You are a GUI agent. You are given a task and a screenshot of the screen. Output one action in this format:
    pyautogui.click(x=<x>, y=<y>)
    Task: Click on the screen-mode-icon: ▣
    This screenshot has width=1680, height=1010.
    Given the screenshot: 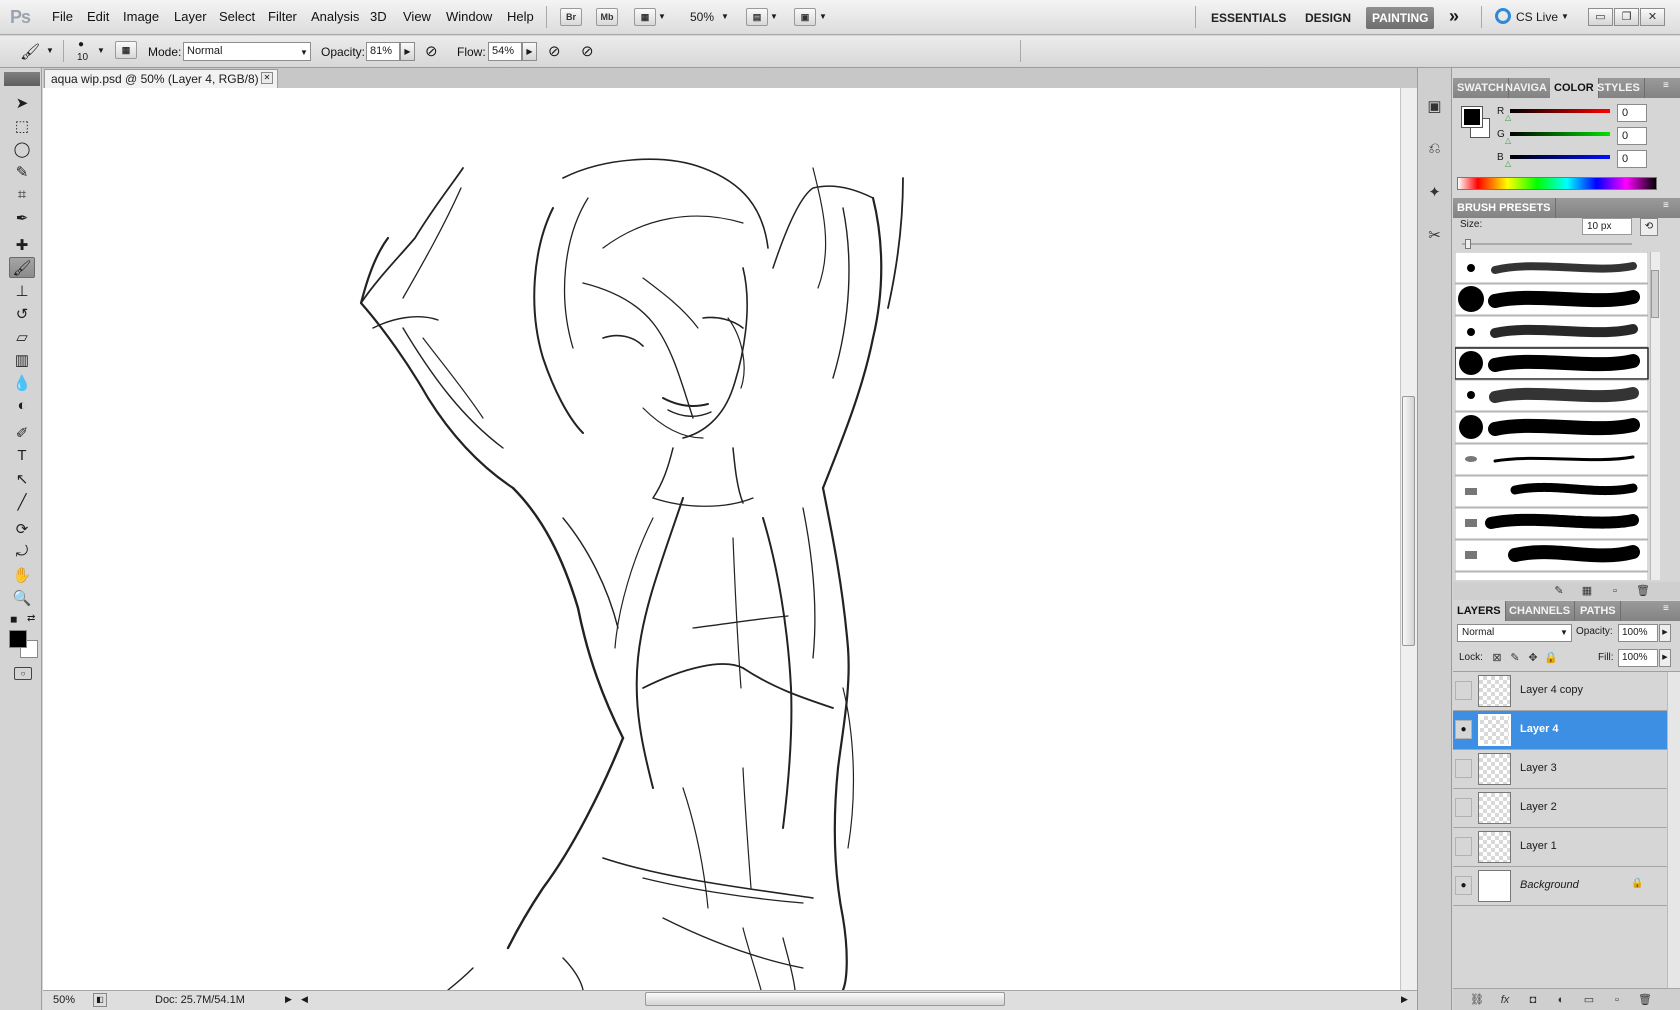 What is the action you would take?
    pyautogui.click(x=805, y=17)
    